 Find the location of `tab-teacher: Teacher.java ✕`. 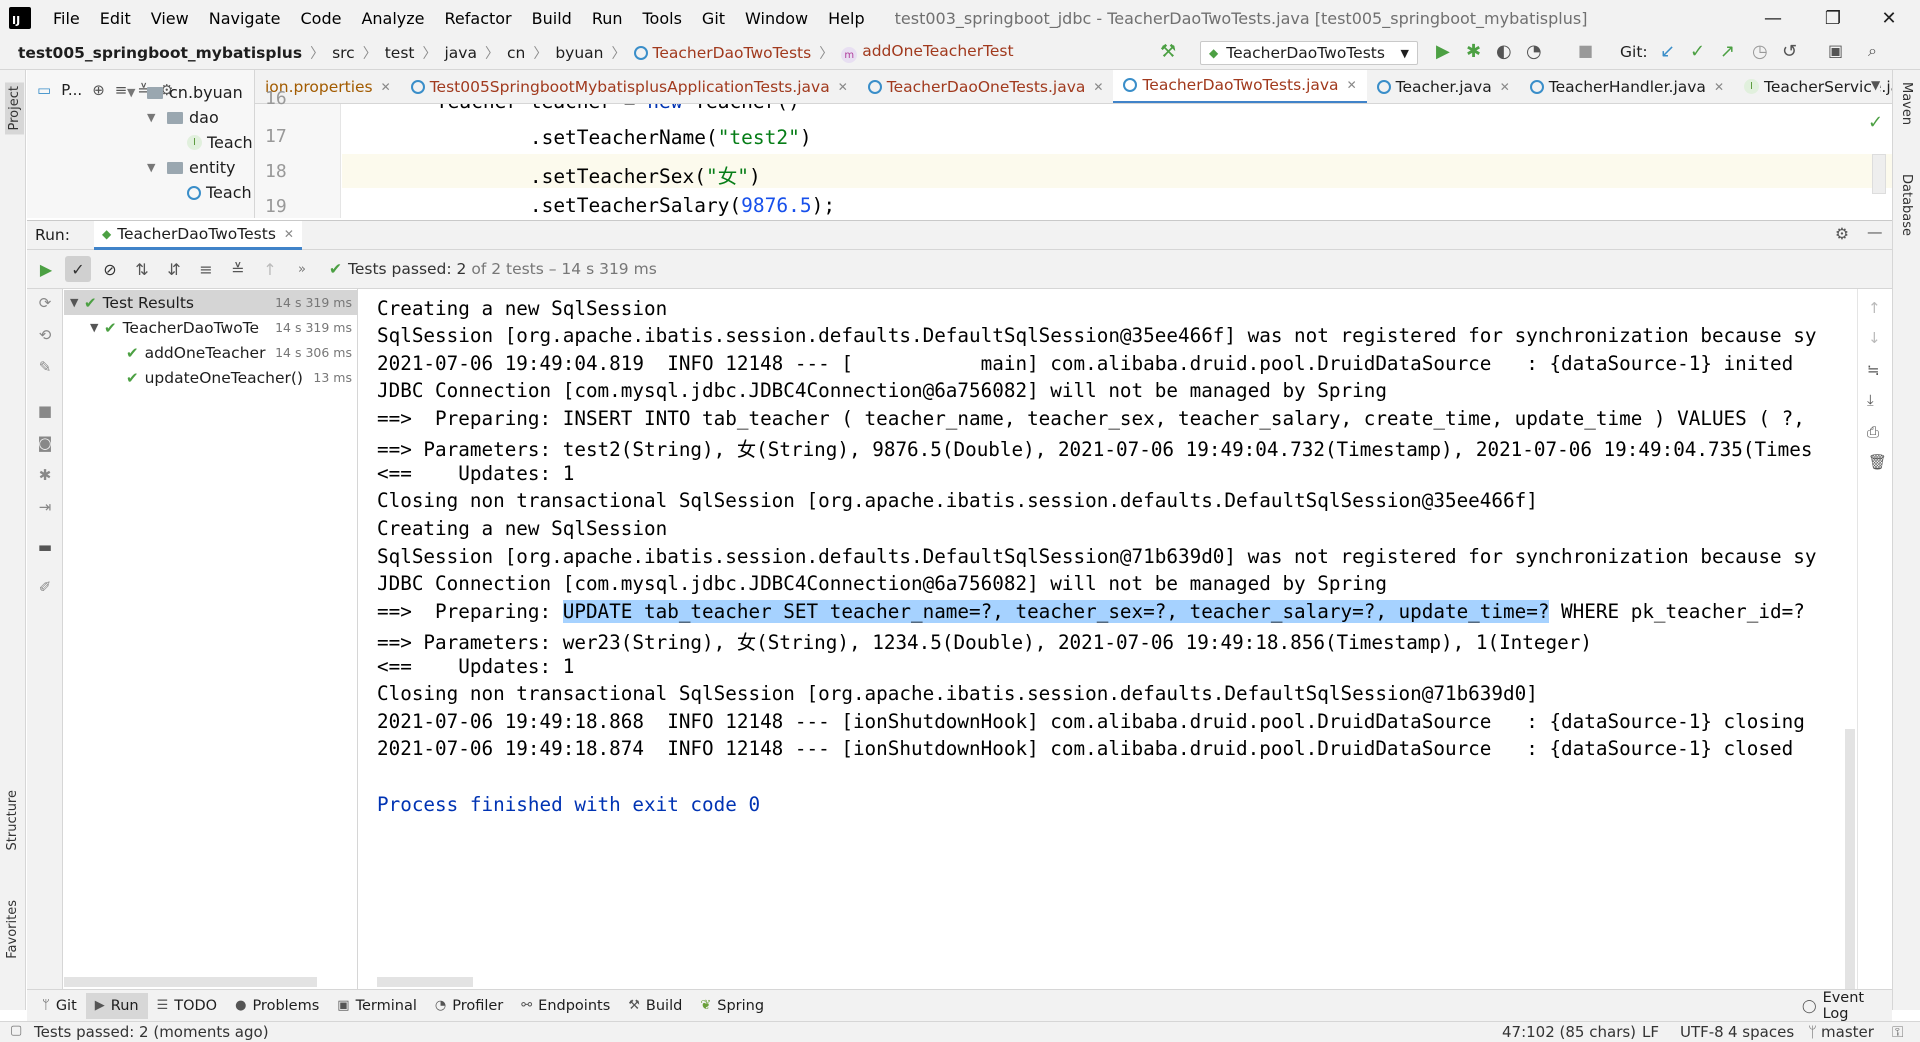

tab-teacher: Teacher.java ✕ is located at coordinates (1443, 86).